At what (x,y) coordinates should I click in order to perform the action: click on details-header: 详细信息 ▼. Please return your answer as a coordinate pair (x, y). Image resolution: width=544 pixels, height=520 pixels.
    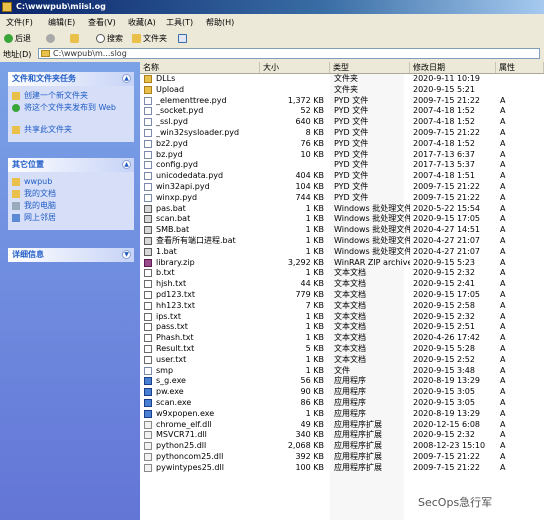
    Looking at the image, I should click on (71, 255).